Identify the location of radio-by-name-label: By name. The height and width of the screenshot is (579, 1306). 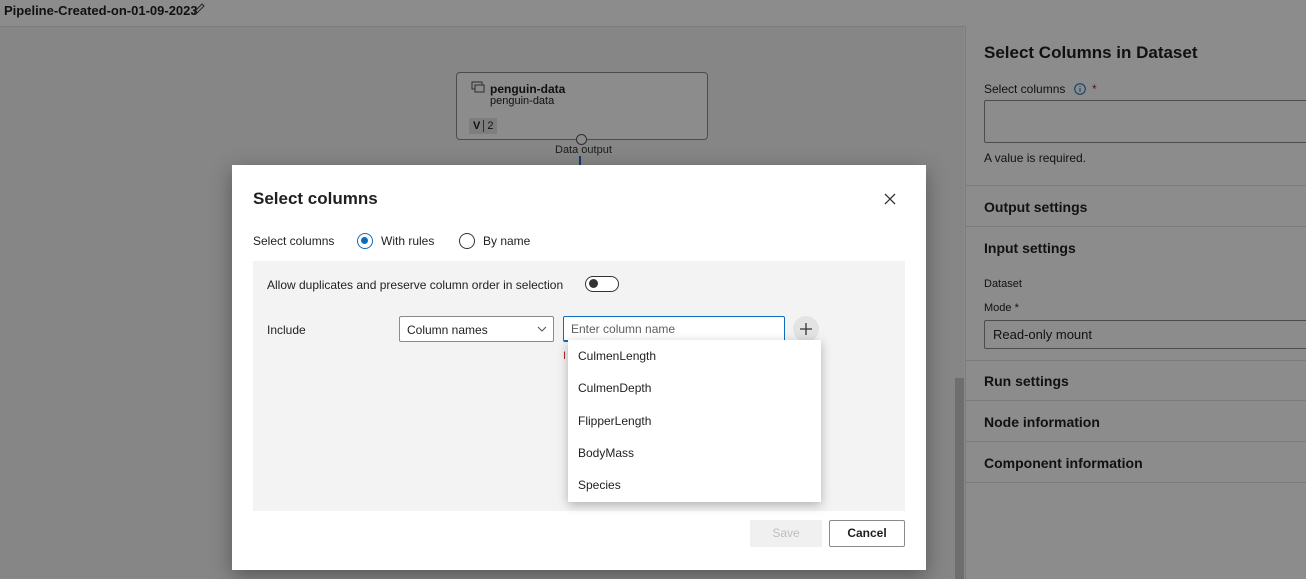
(506, 241).